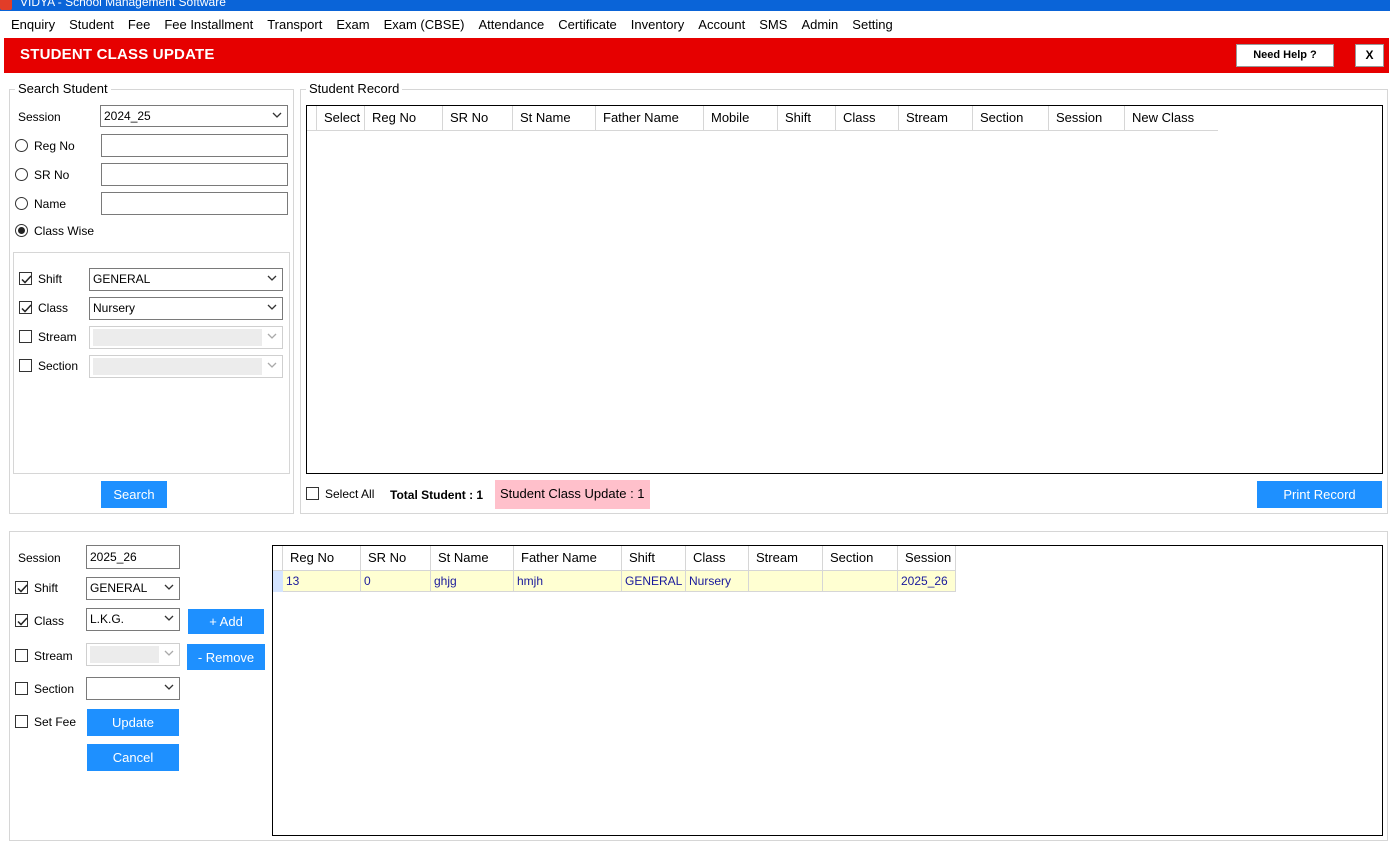 The width and height of the screenshot is (1390, 843). What do you see at coordinates (1285, 55) in the screenshot?
I see `need-help-button: Need Help ?` at bounding box center [1285, 55].